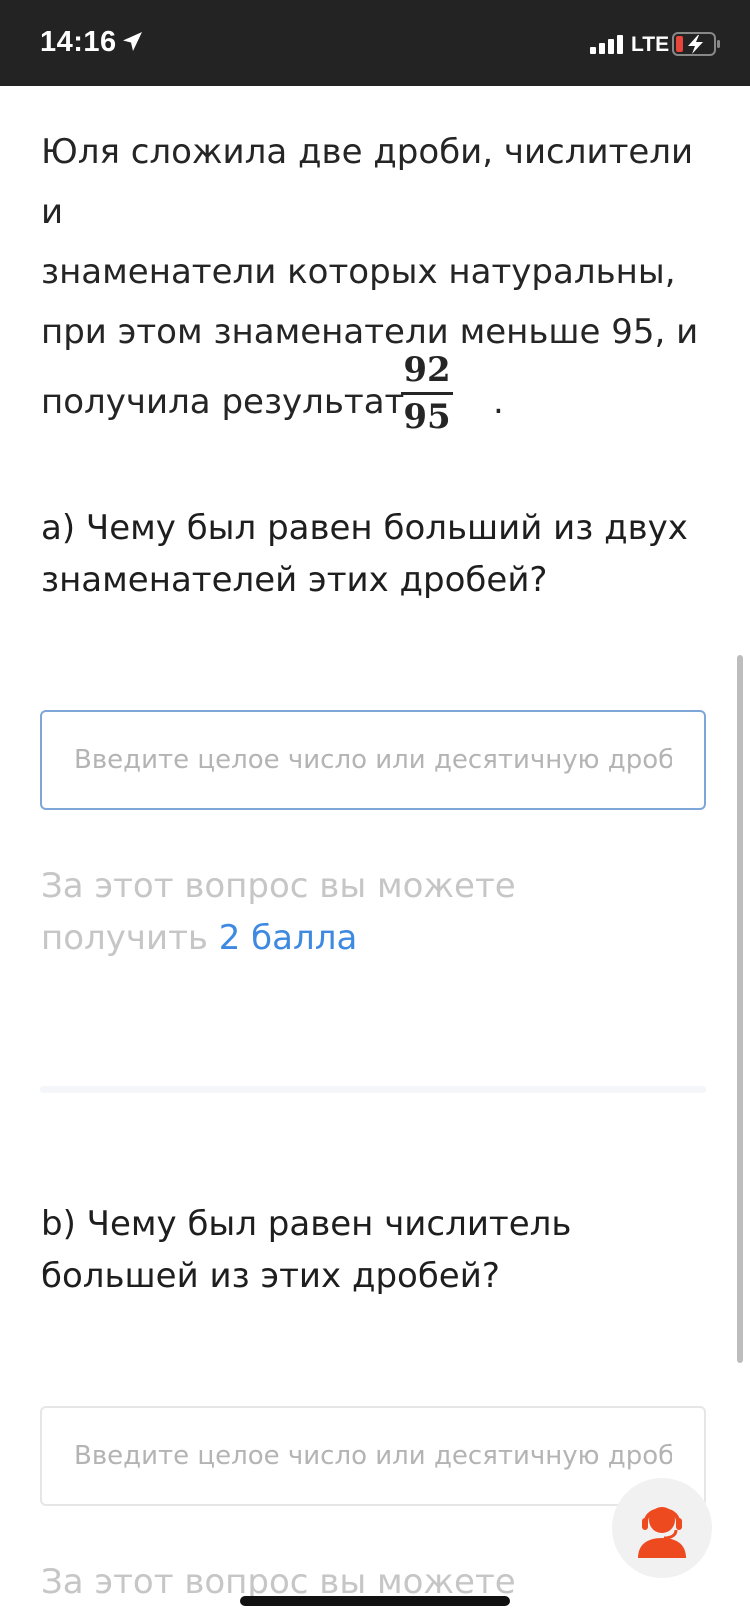 This screenshot has height=1624, width=750. Describe the element at coordinates (662, 1532) in the screenshot. I see `support-agent-icon` at that location.